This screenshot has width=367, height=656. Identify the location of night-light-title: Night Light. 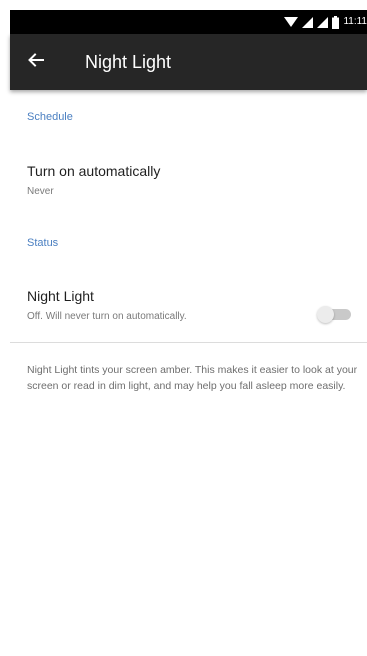
(60, 296).